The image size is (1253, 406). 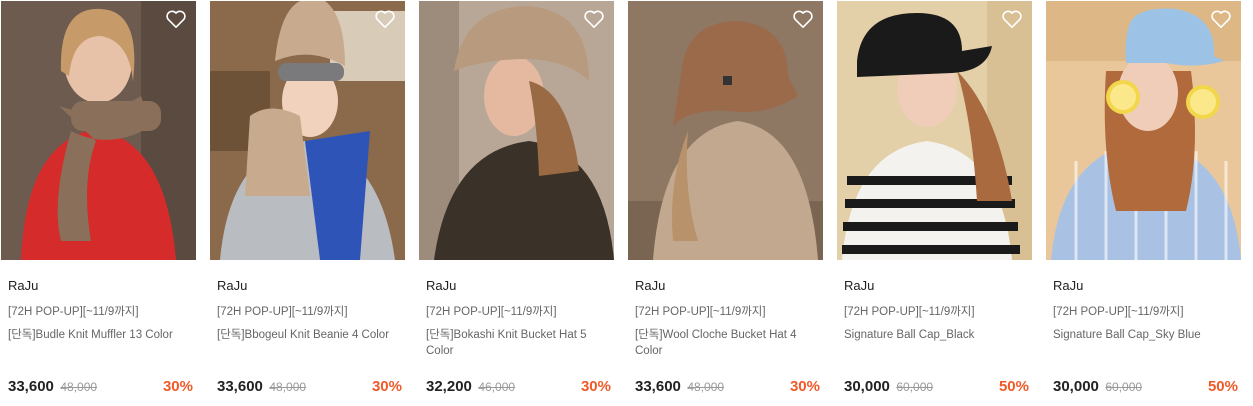 What do you see at coordinates (725, 343) in the screenshot?
I see `product-name: [단독]Wool Cloche Bucket Hat 4 Color` at bounding box center [725, 343].